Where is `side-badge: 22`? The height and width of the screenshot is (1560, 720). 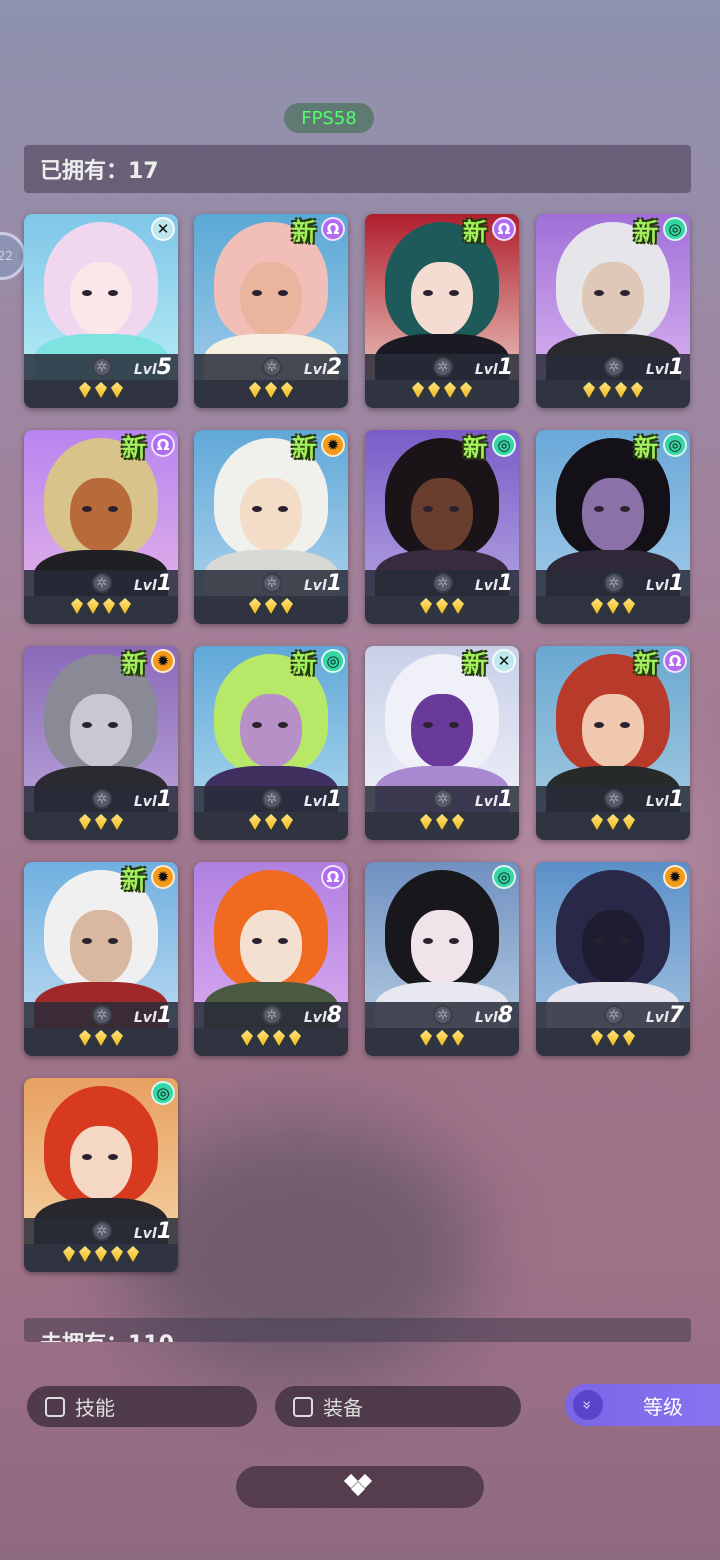 side-badge: 22 is located at coordinates (13, 256).